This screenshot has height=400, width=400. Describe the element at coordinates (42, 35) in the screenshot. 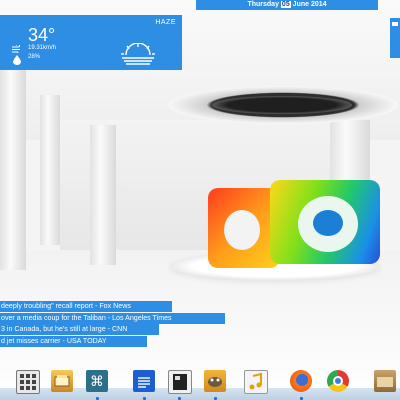

I see `weather-temperature: 34°` at that location.